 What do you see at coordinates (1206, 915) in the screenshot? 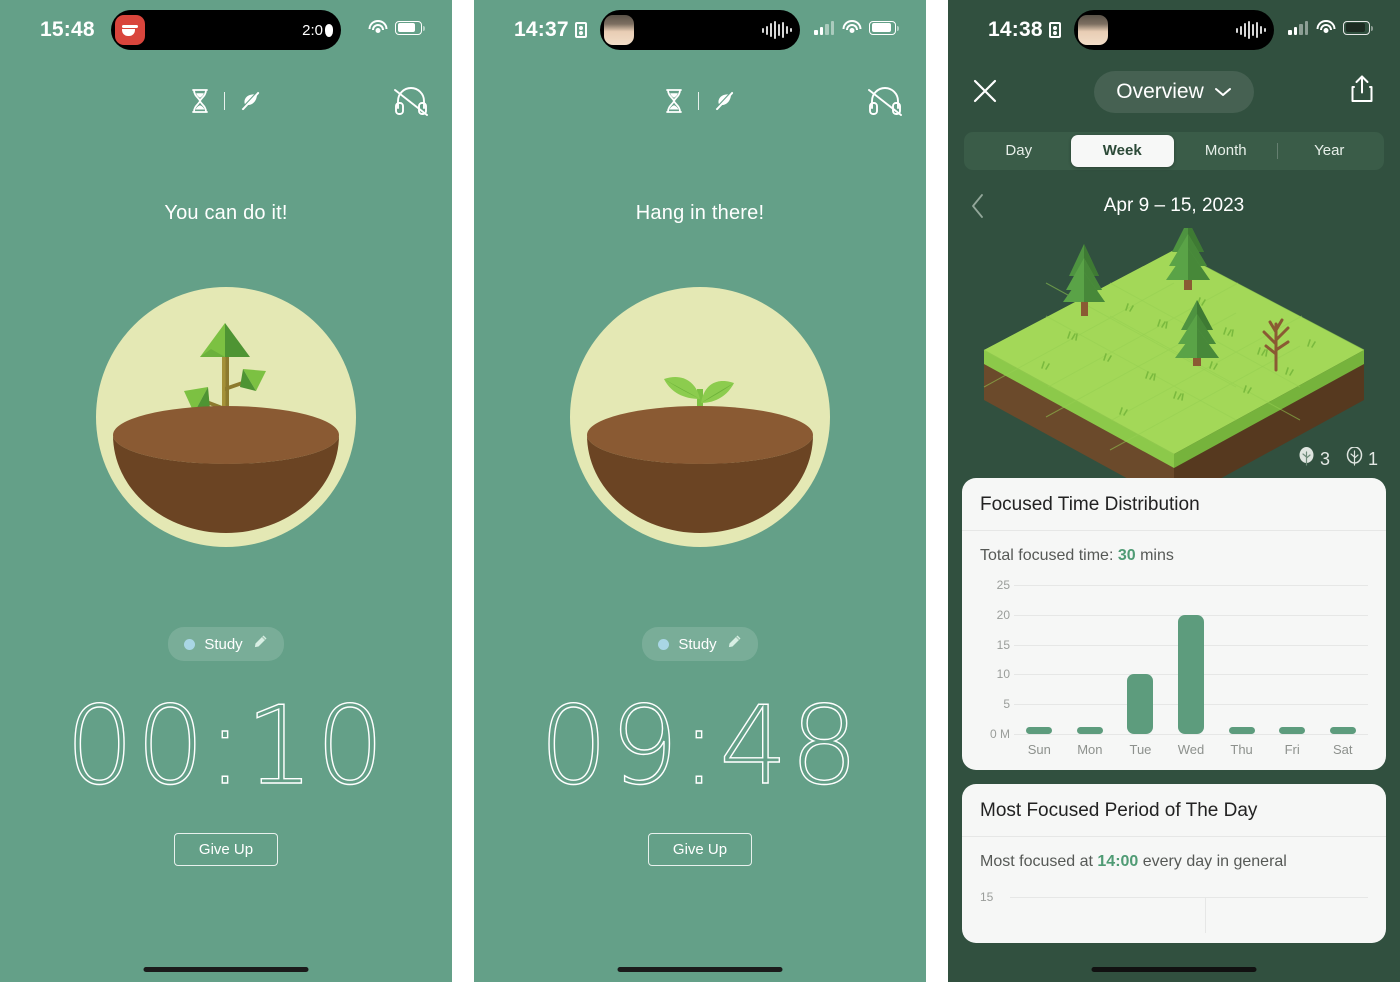
I see `mini-chart-vertical-line` at bounding box center [1206, 915].